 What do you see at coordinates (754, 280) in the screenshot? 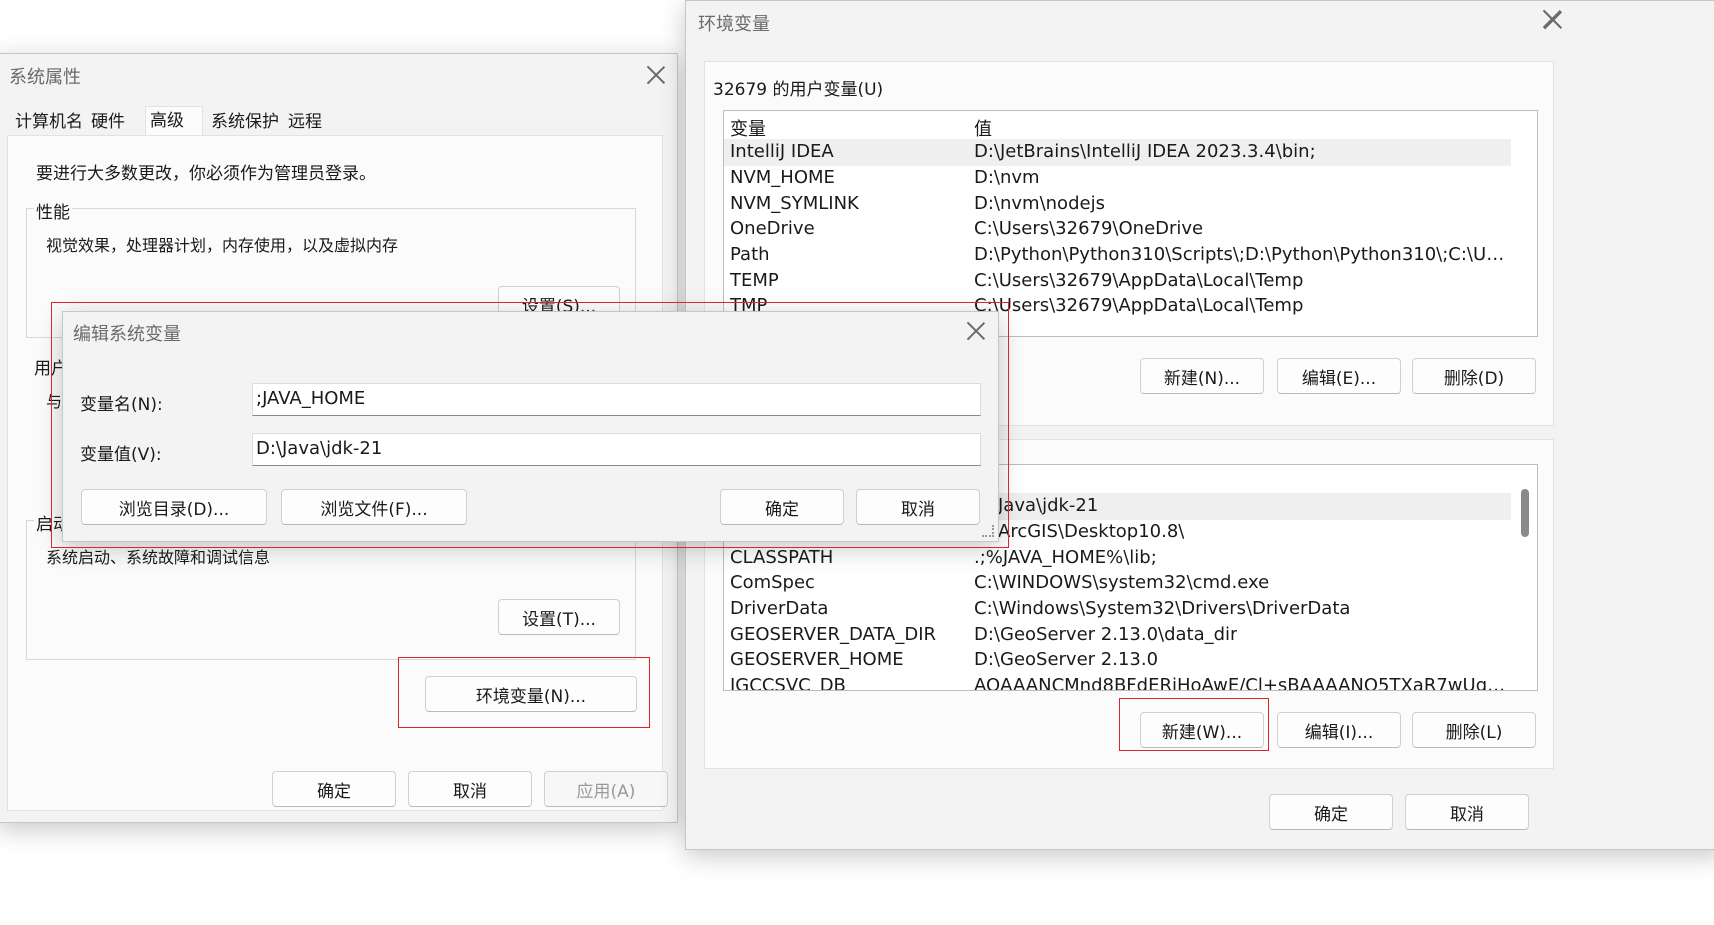
I see `var-name: TEMP` at bounding box center [754, 280].